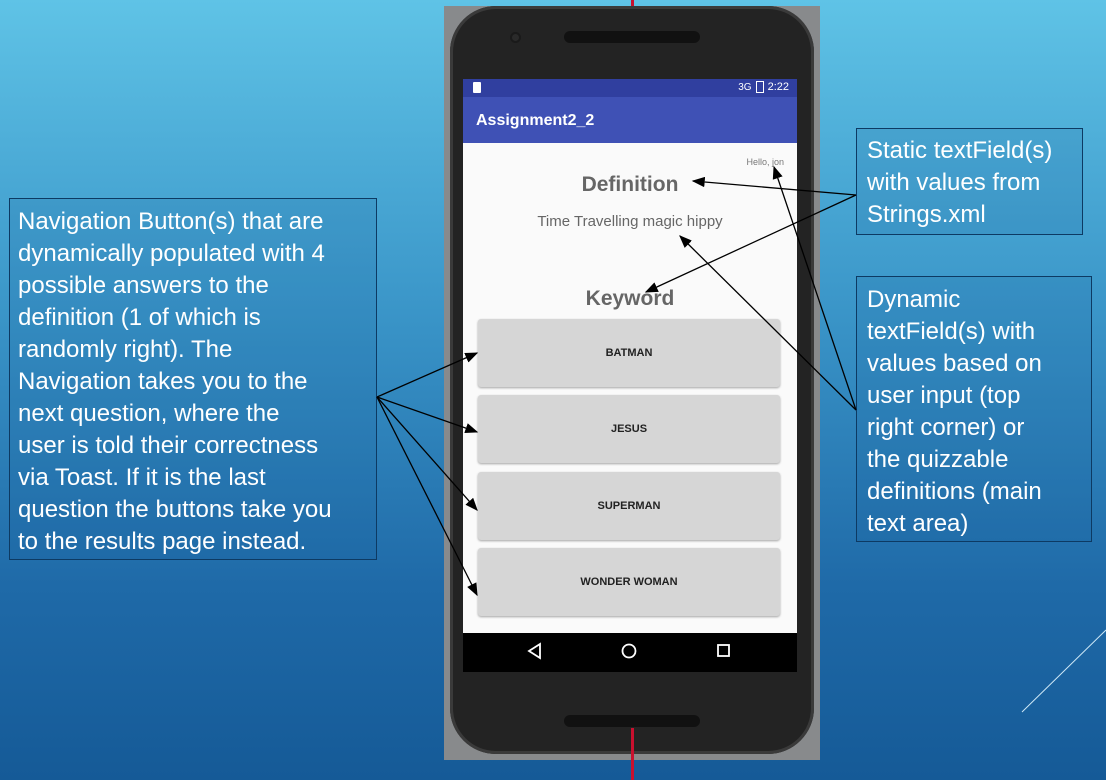 The image size is (1106, 780). What do you see at coordinates (630, 221) in the screenshot?
I see `definition-text: Time Travelling magic hippy` at bounding box center [630, 221].